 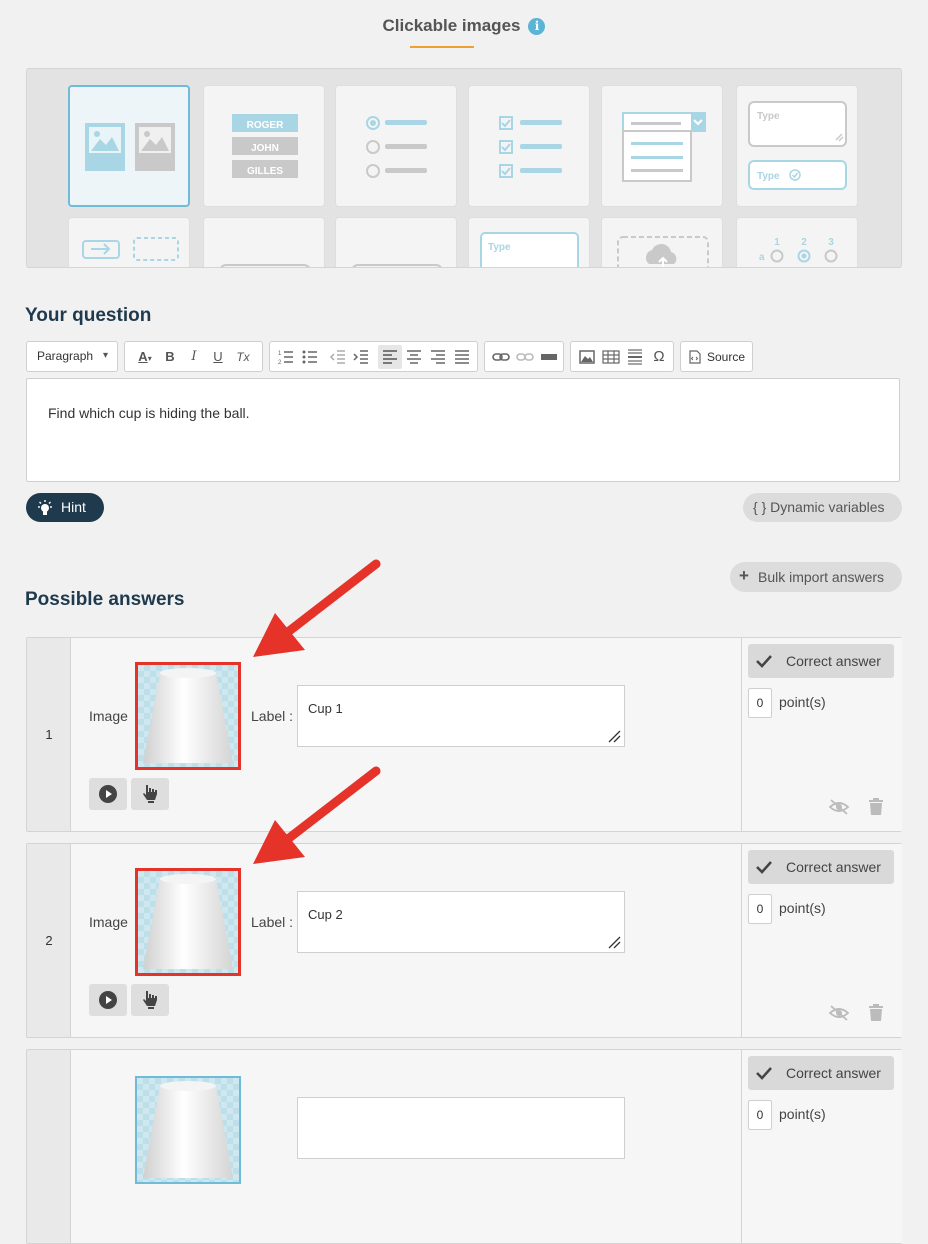 I want to click on outdent-icon, so click(x=338, y=357).